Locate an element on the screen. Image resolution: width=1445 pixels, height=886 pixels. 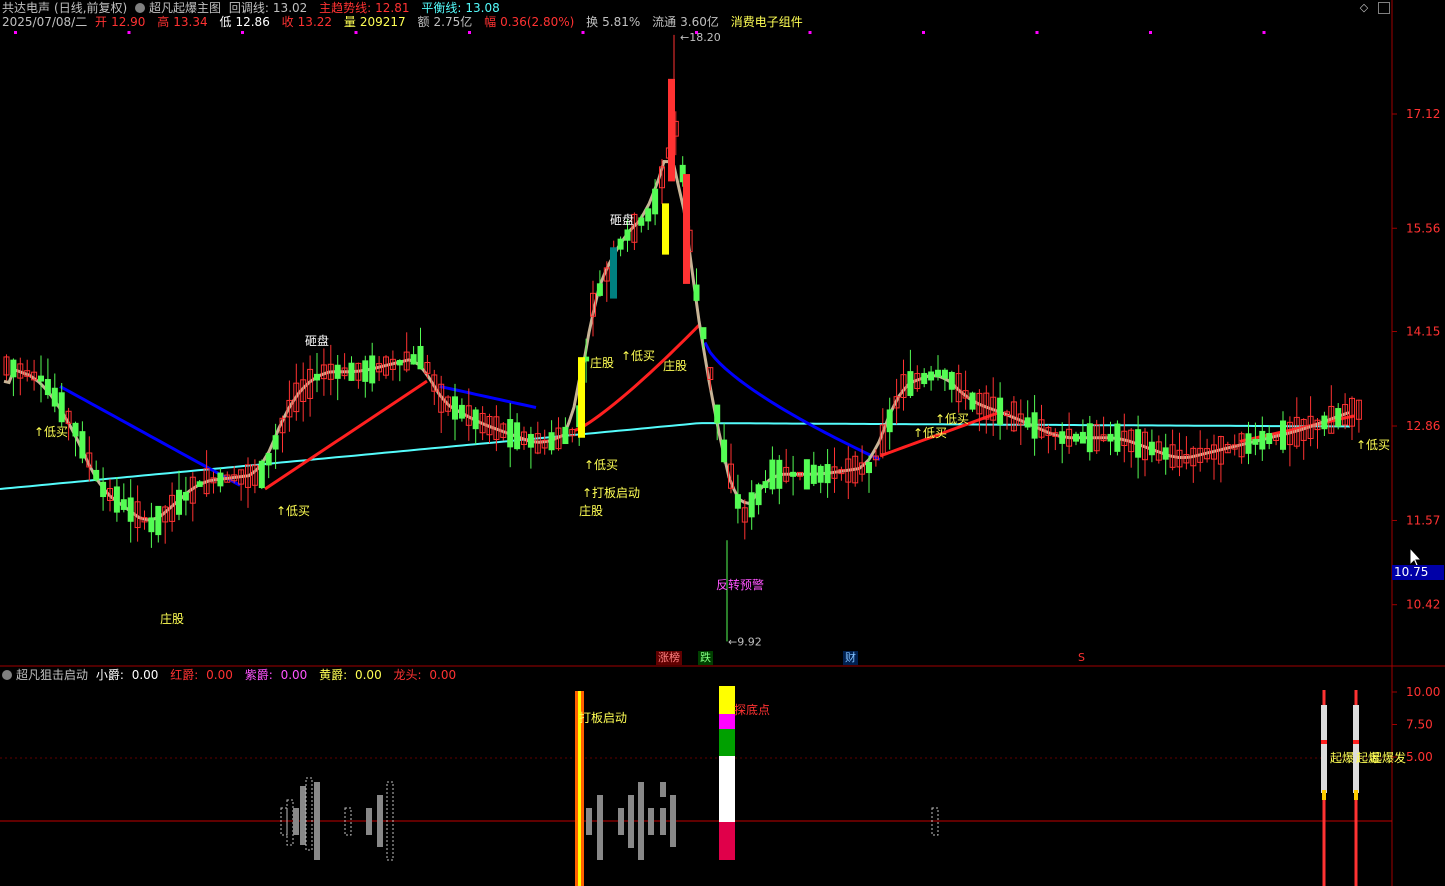
flag-die: 跌 is located at coordinates (705, 658).